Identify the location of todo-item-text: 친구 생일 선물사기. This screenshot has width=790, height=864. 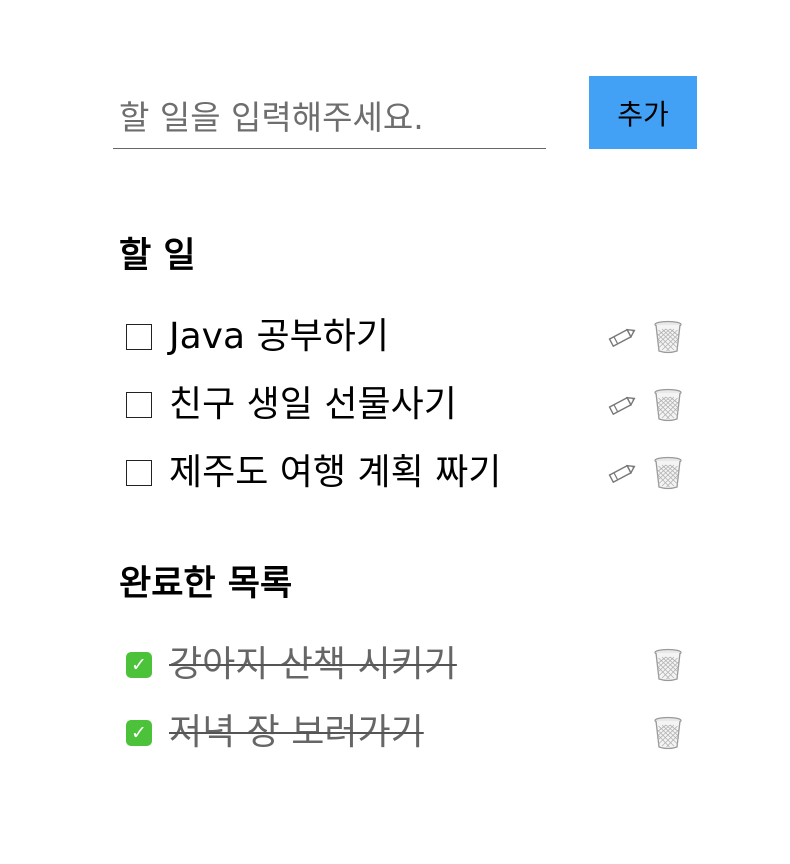
(313, 404).